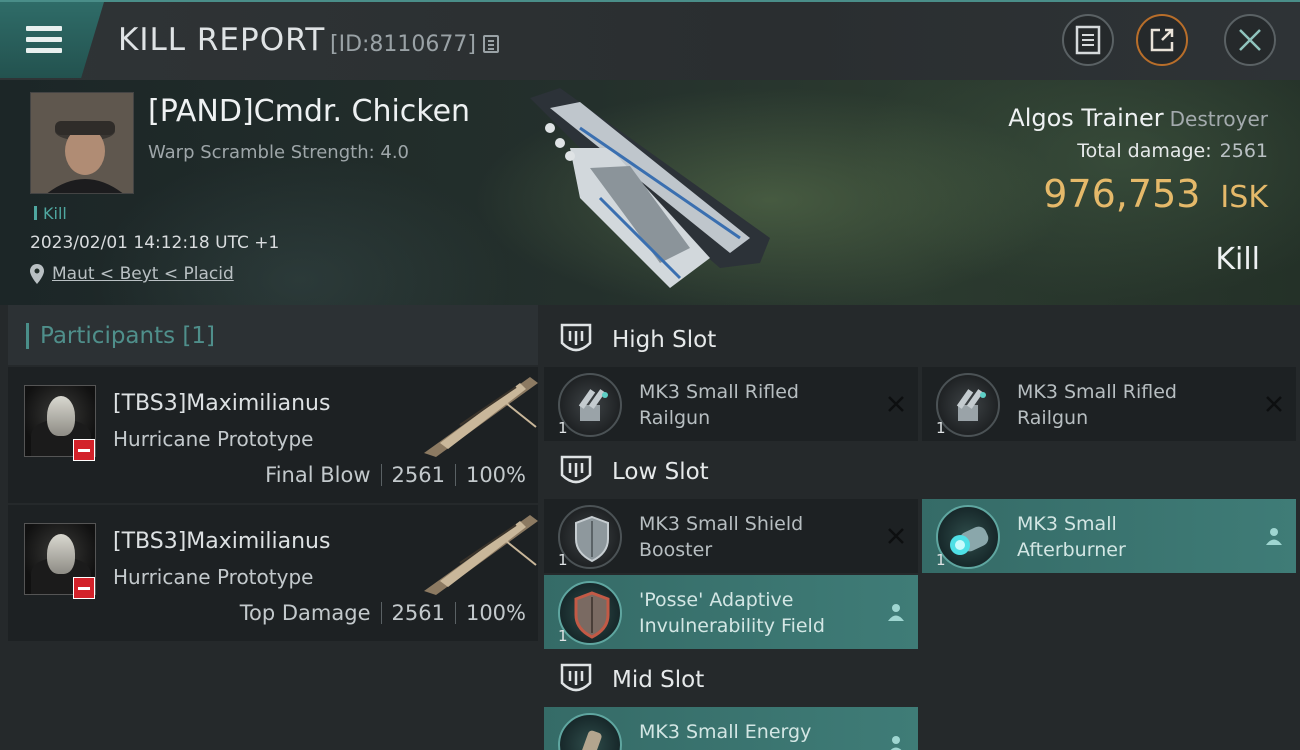  What do you see at coordinates (305, 613) in the screenshot?
I see `participant-role: Top Damage` at bounding box center [305, 613].